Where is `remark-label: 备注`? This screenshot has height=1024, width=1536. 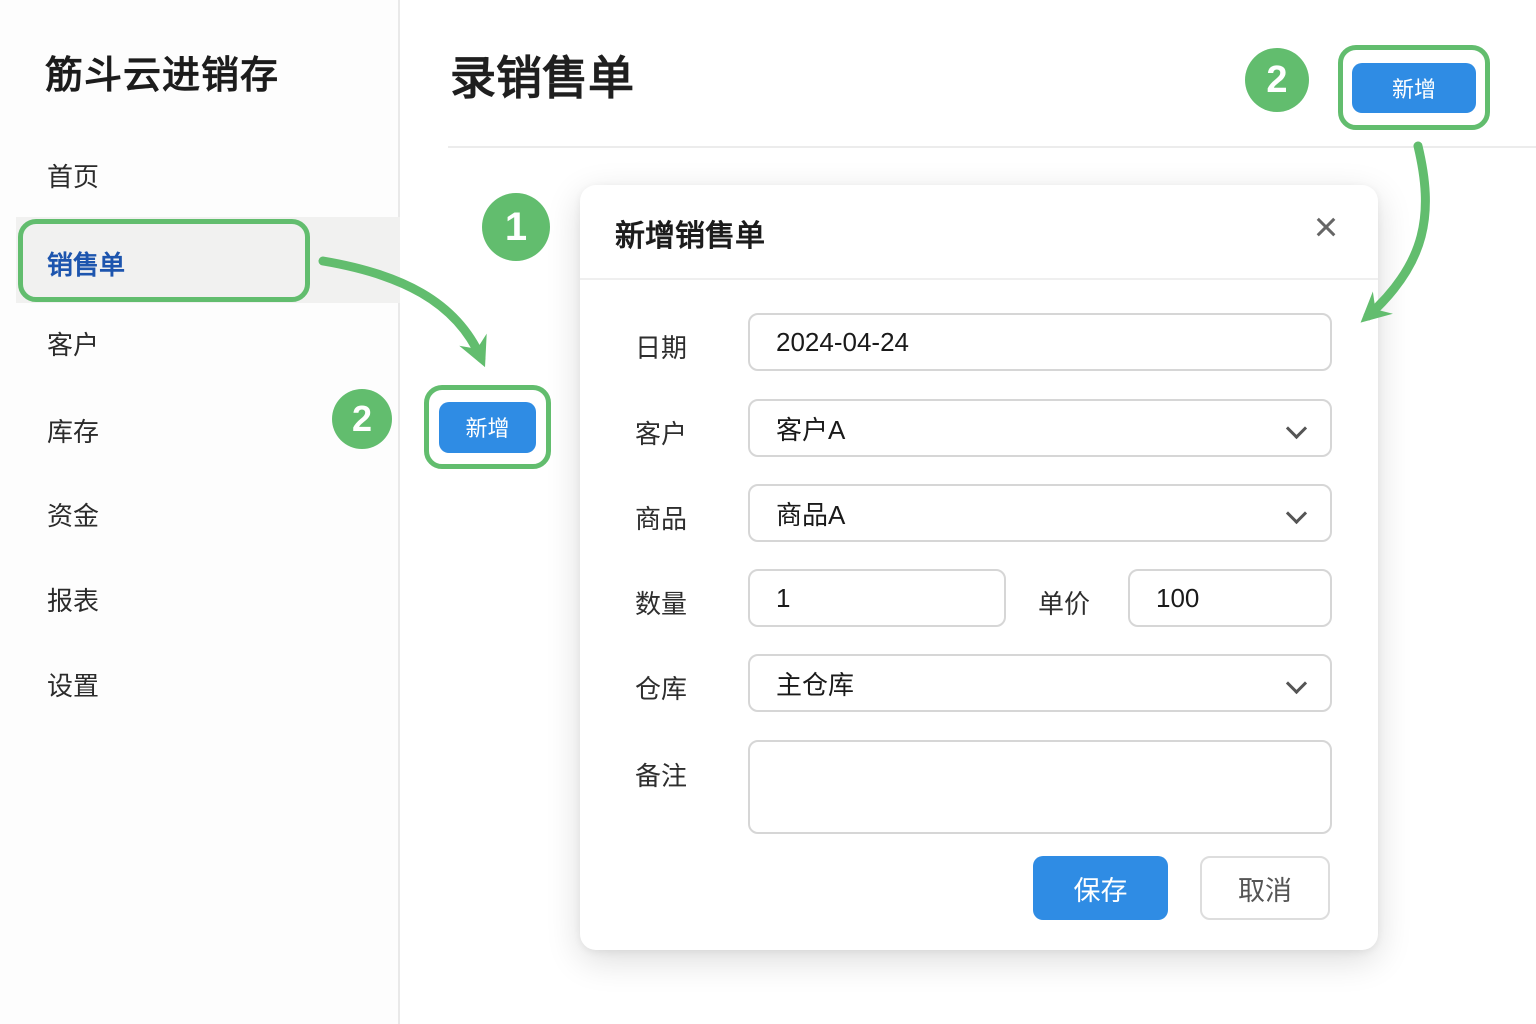
remark-label: 备注 is located at coordinates (661, 776).